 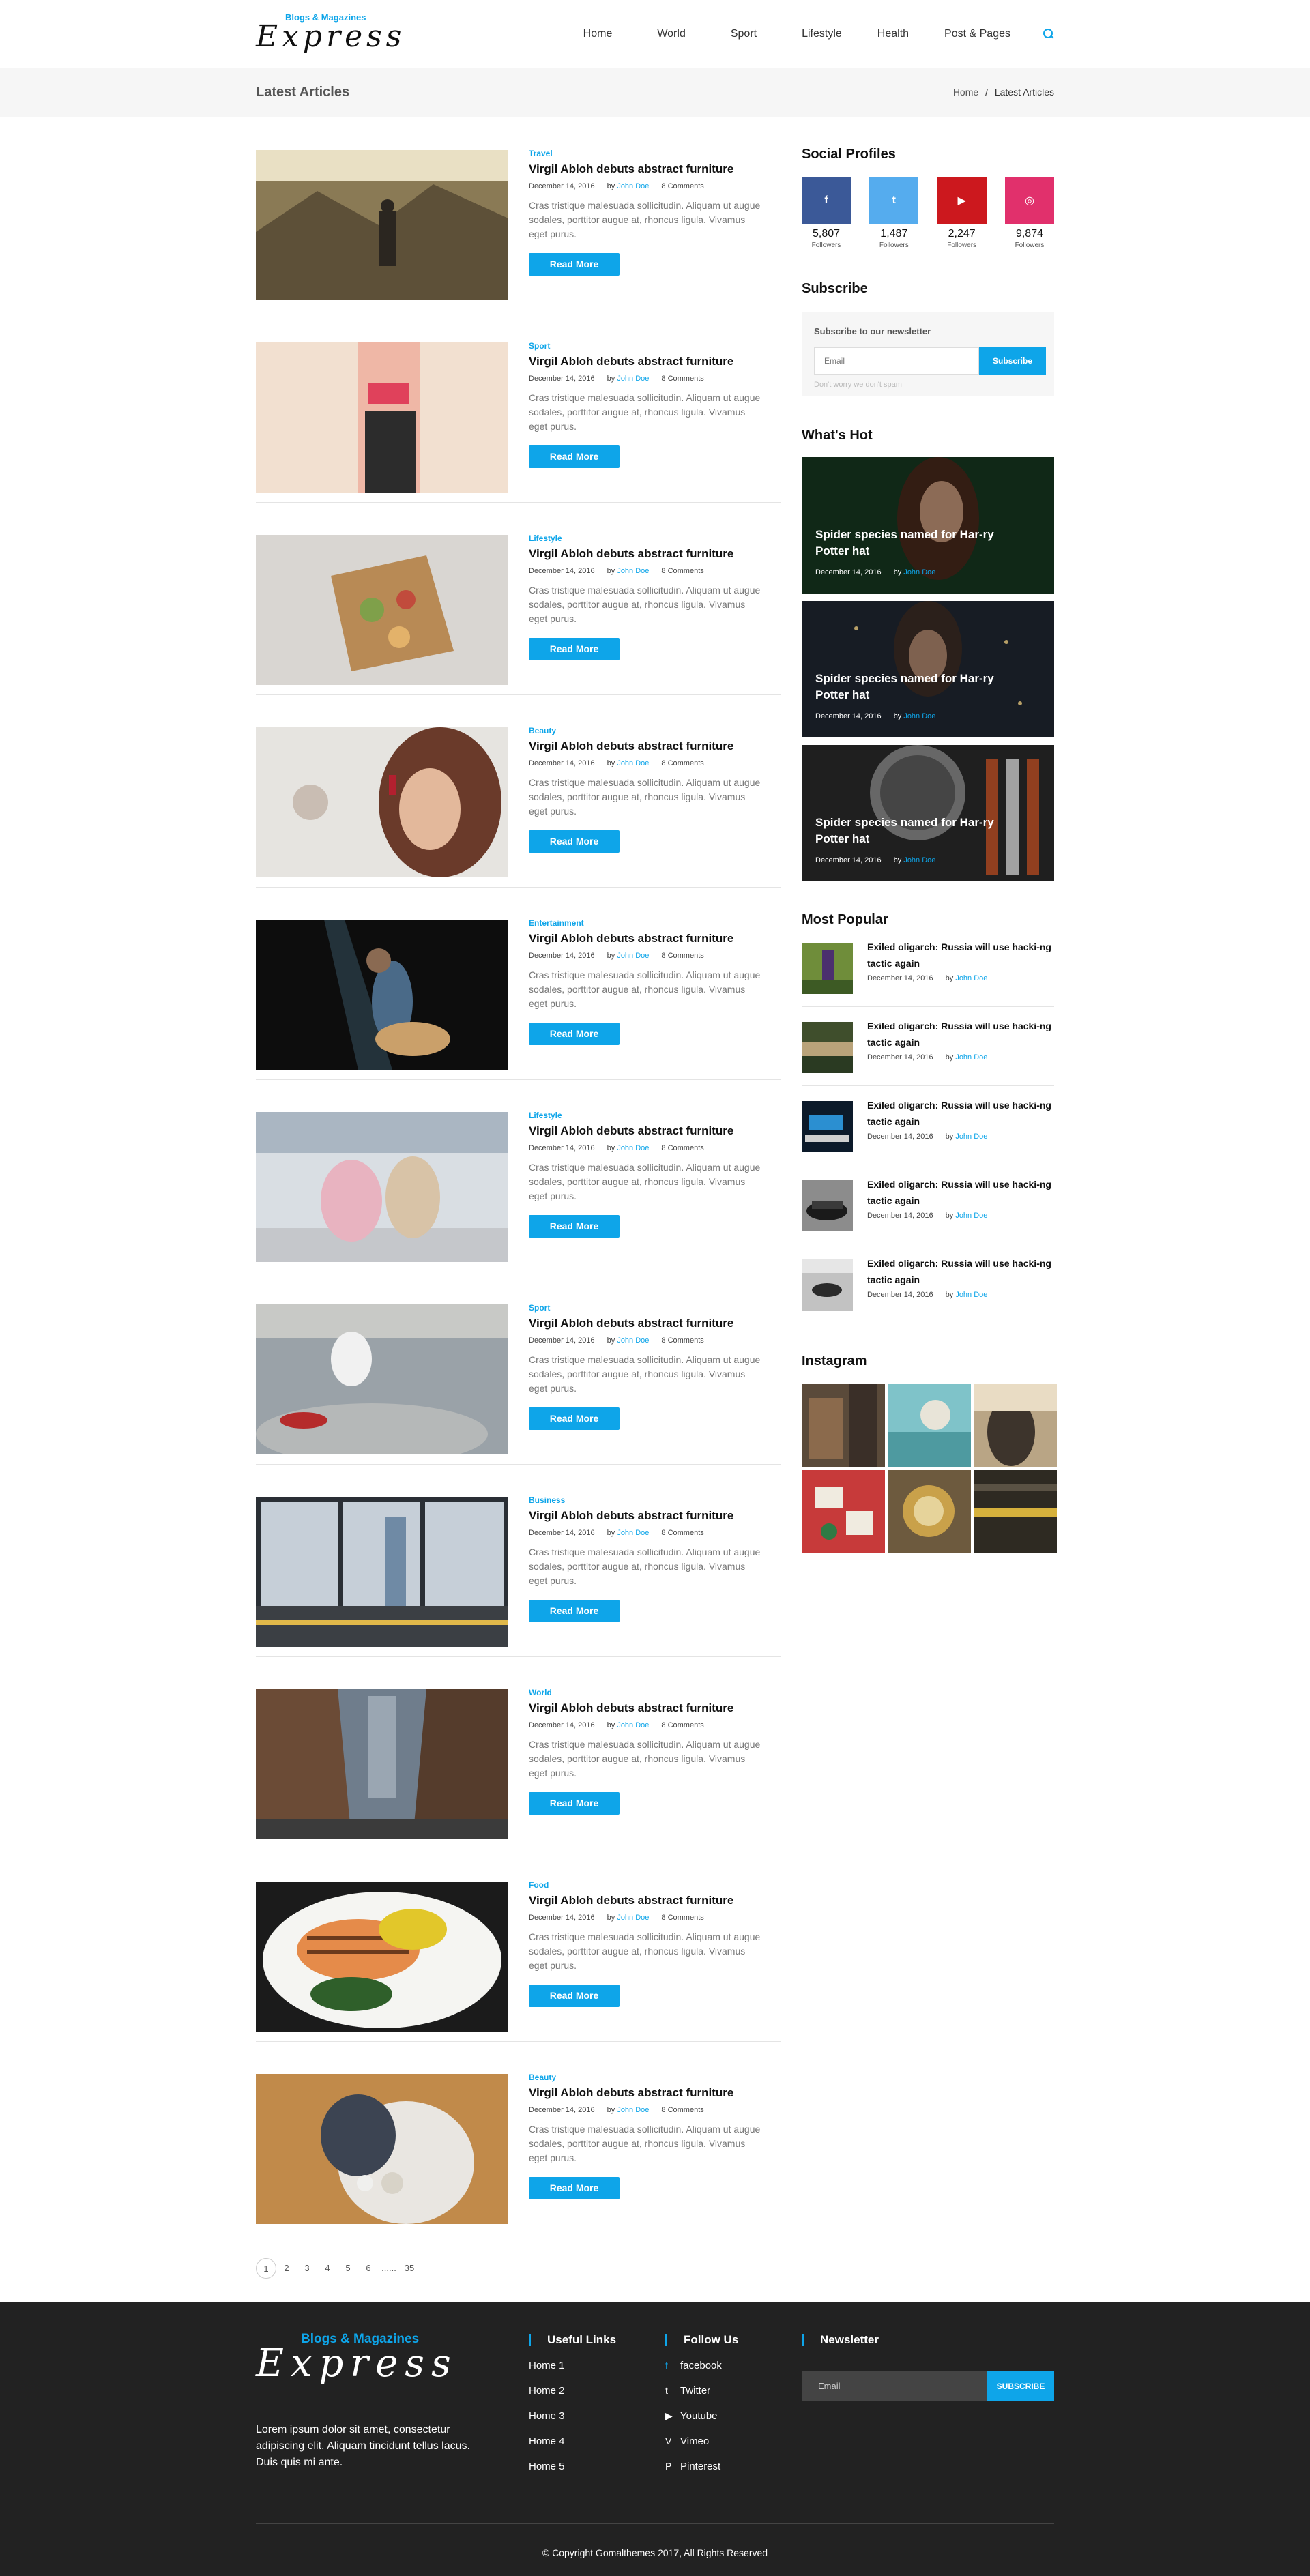 What do you see at coordinates (1048, 34) in the screenshot?
I see `search-icon` at bounding box center [1048, 34].